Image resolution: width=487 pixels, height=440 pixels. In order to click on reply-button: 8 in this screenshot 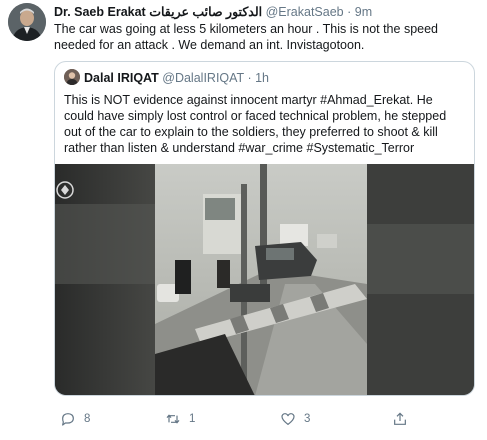, I will do `click(75, 419)`.